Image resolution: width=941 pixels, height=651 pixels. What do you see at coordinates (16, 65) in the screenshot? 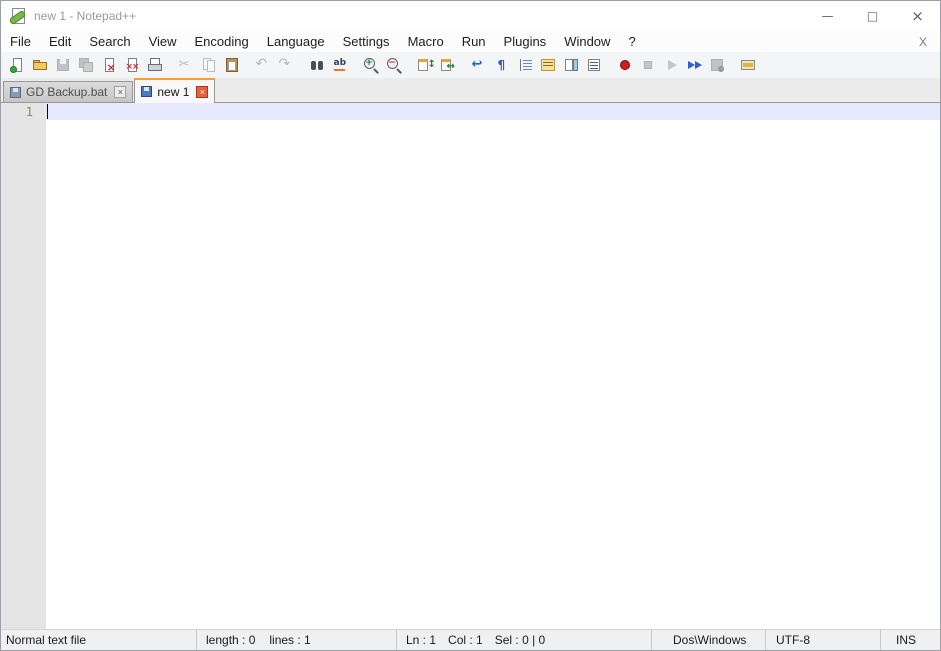
I see `new-file-button` at bounding box center [16, 65].